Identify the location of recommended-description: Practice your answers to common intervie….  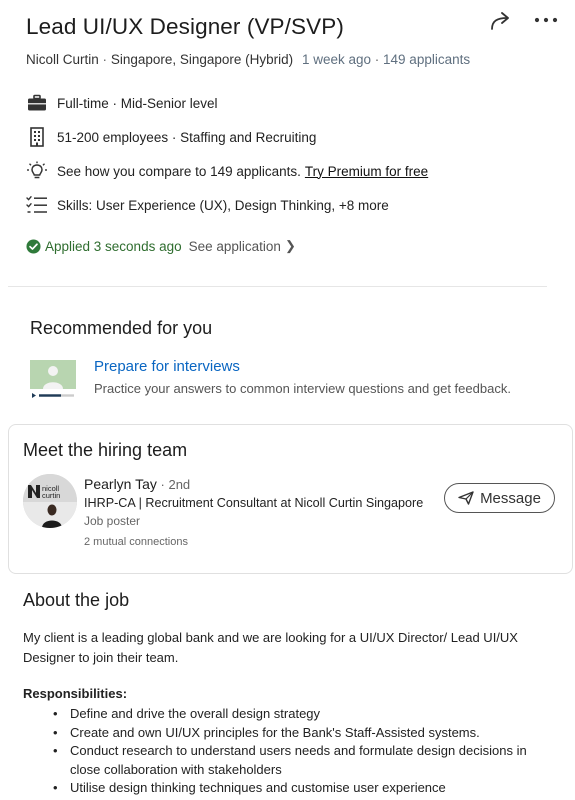
(302, 388).